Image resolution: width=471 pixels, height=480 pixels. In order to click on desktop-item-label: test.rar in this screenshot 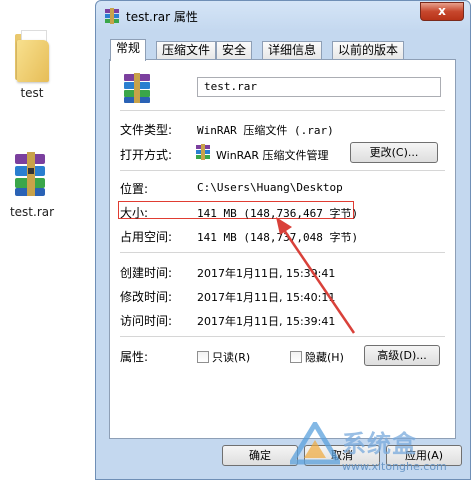, I will do `click(32, 212)`.